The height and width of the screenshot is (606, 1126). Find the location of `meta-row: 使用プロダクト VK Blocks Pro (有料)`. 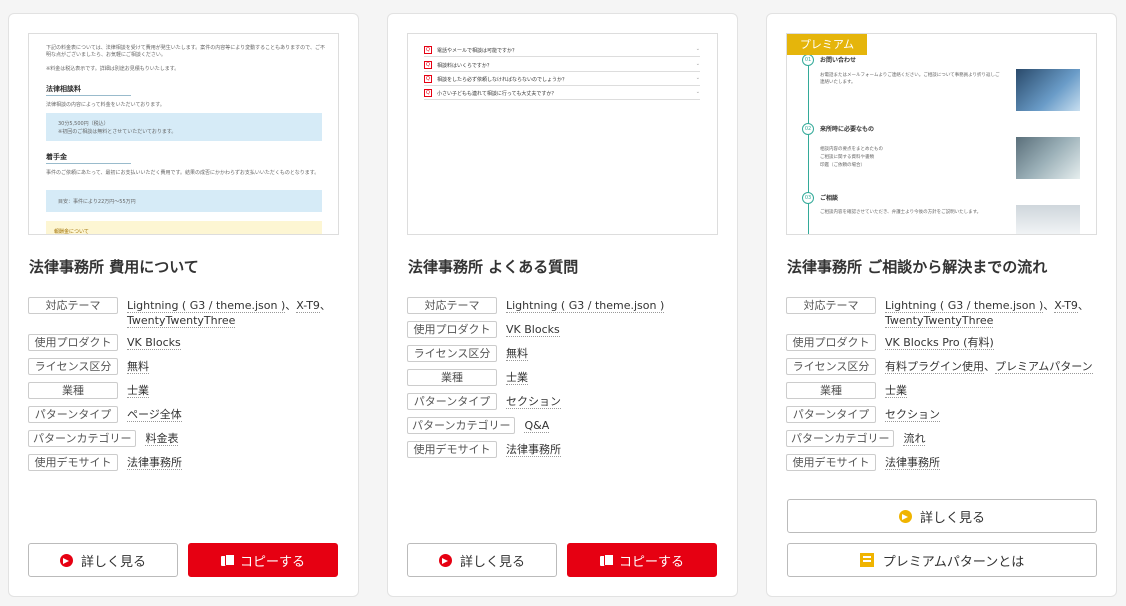

meta-row: 使用プロダクト VK Blocks Pro (有料) is located at coordinates (946, 343).